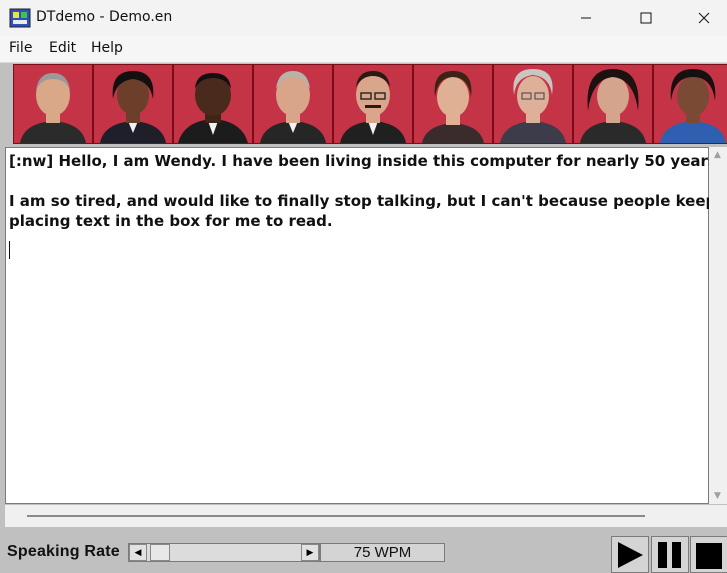 Image resolution: width=727 pixels, height=573 pixels. I want to click on horizontal-scroll-thumb, so click(336, 516).